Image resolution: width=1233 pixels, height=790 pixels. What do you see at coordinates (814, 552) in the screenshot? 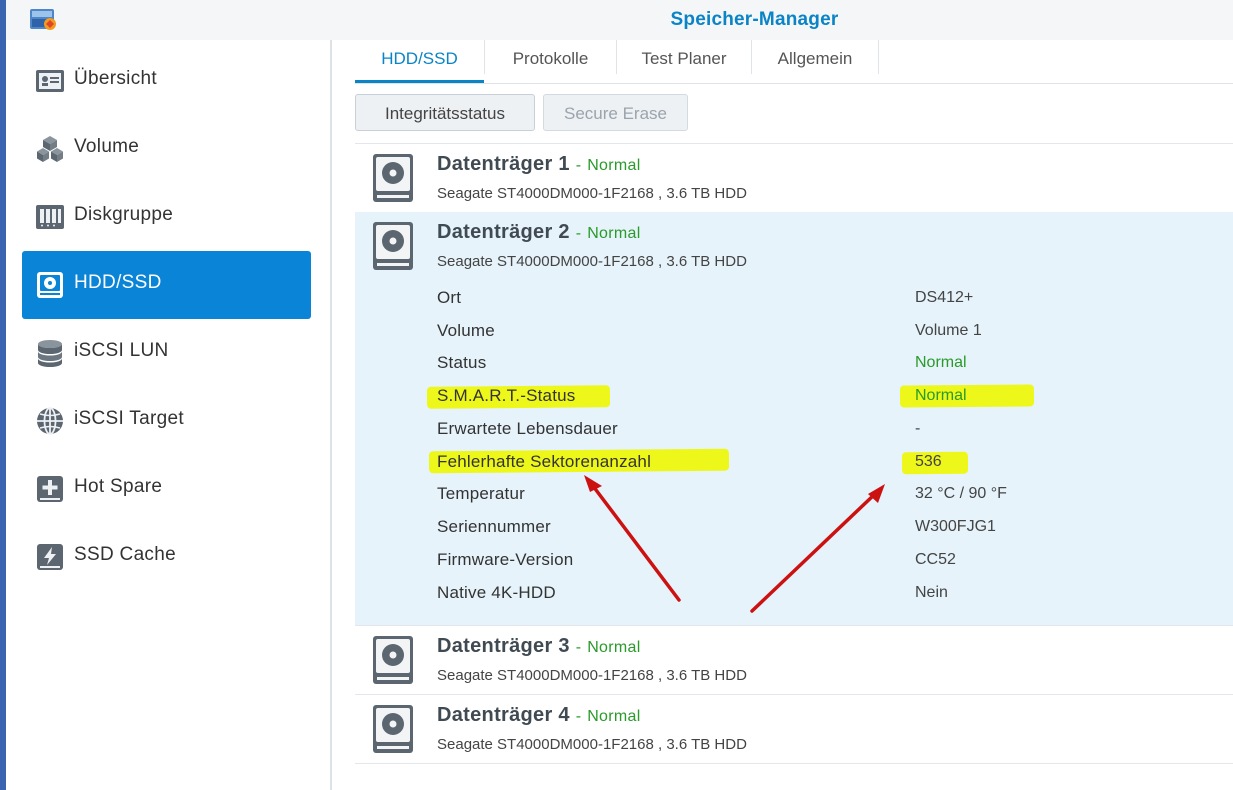
I see `annotation-arrow-right` at bounding box center [814, 552].